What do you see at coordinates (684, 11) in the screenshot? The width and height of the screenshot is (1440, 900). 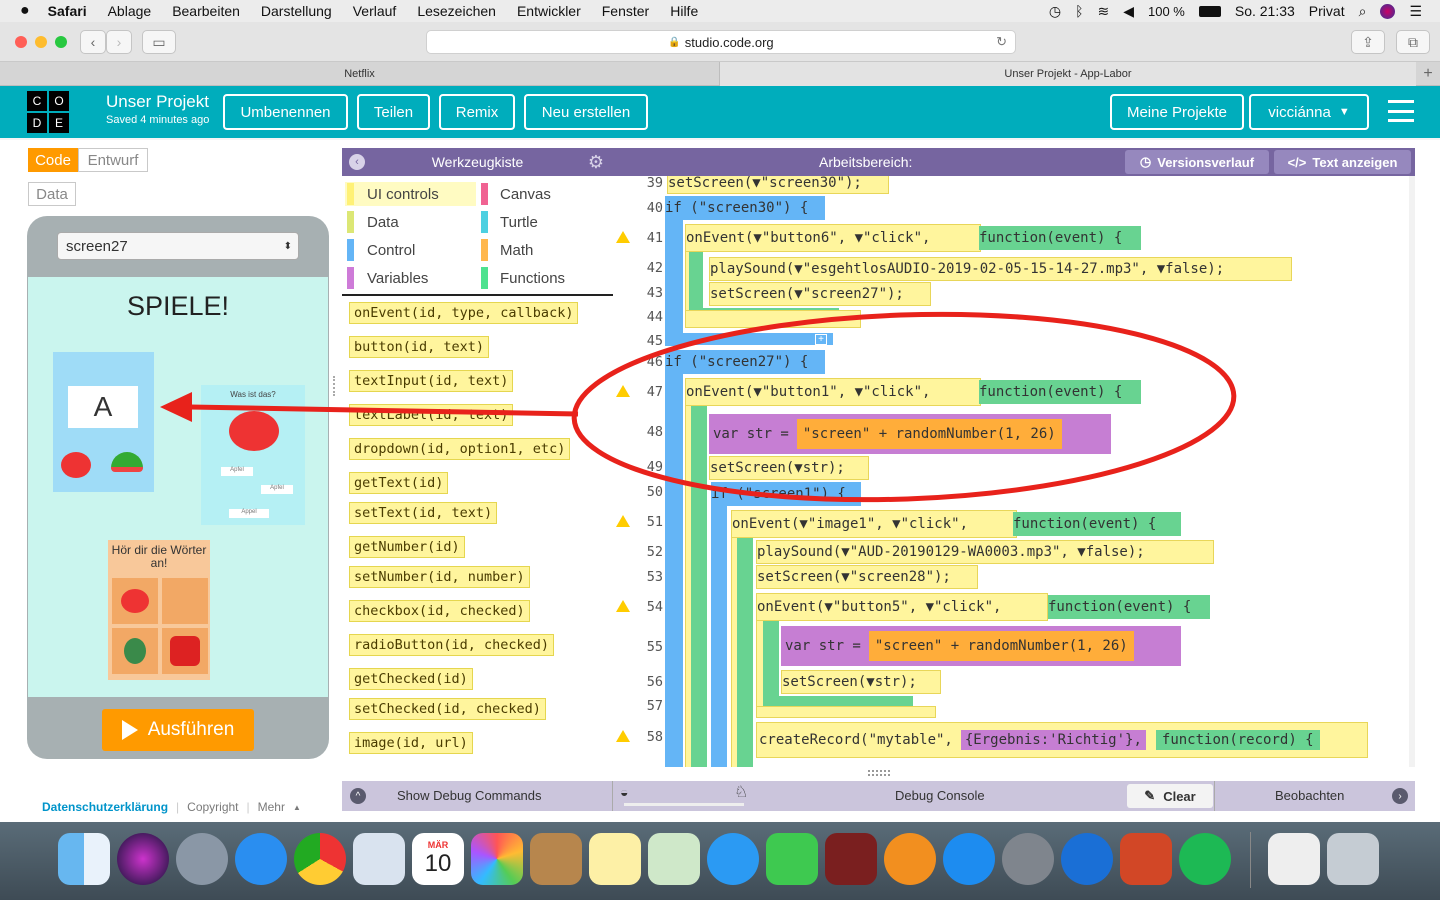 I see `menu-hilfe: Hilfe` at bounding box center [684, 11].